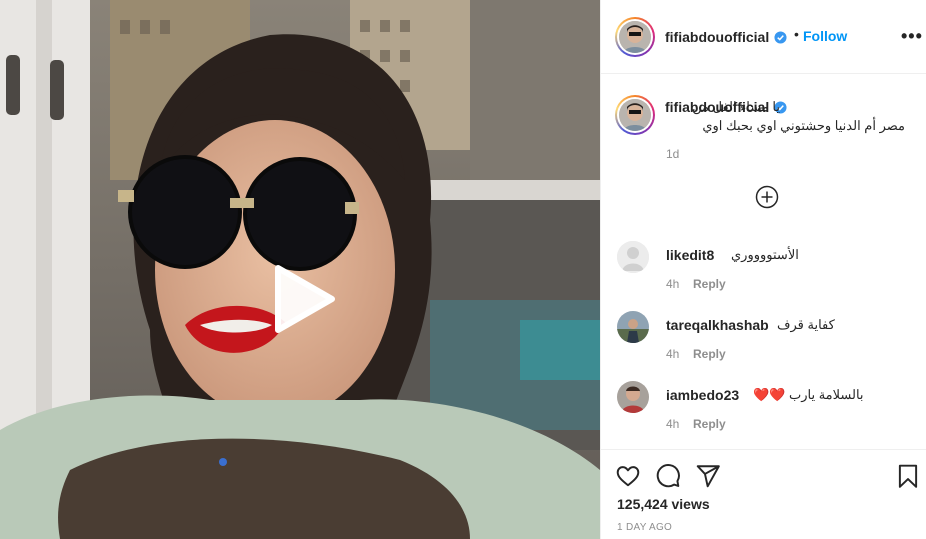  Describe the element at coordinates (635, 115) in the screenshot. I see `caption-avatar` at that location.